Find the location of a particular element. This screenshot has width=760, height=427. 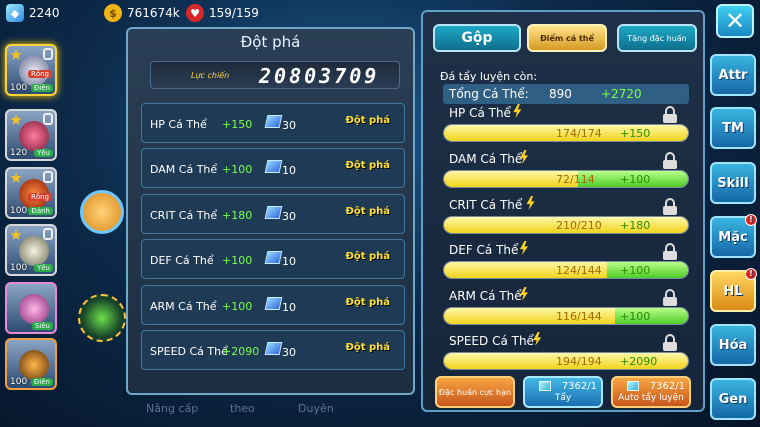

auto-wash-button: 7362/1 Auto tẩy luyện is located at coordinates (651, 392).